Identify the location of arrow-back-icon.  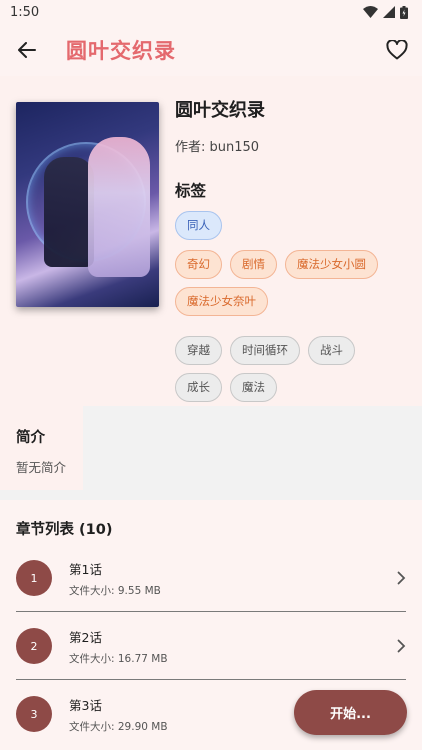
(27, 50).